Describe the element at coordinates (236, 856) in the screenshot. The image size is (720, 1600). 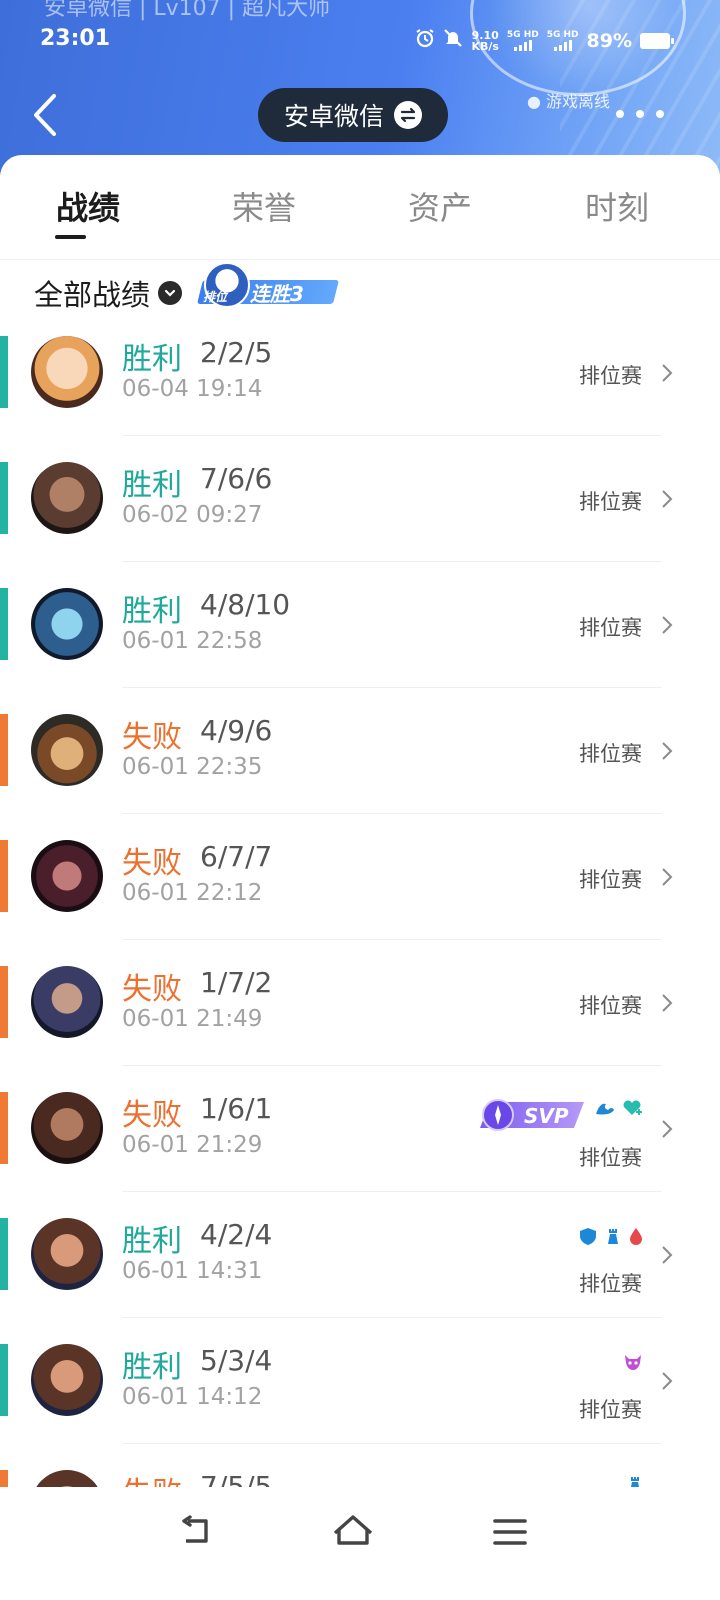
I see `match-kda: 6/7/7` at that location.